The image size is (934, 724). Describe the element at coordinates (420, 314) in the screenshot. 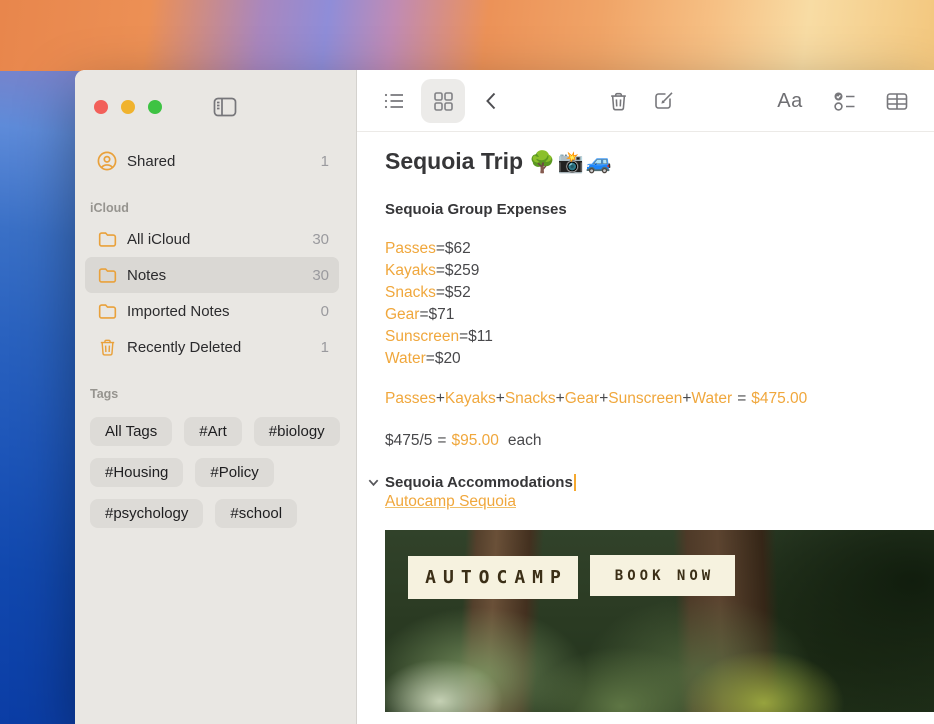

I see `expense-row: Gear=$71` at that location.